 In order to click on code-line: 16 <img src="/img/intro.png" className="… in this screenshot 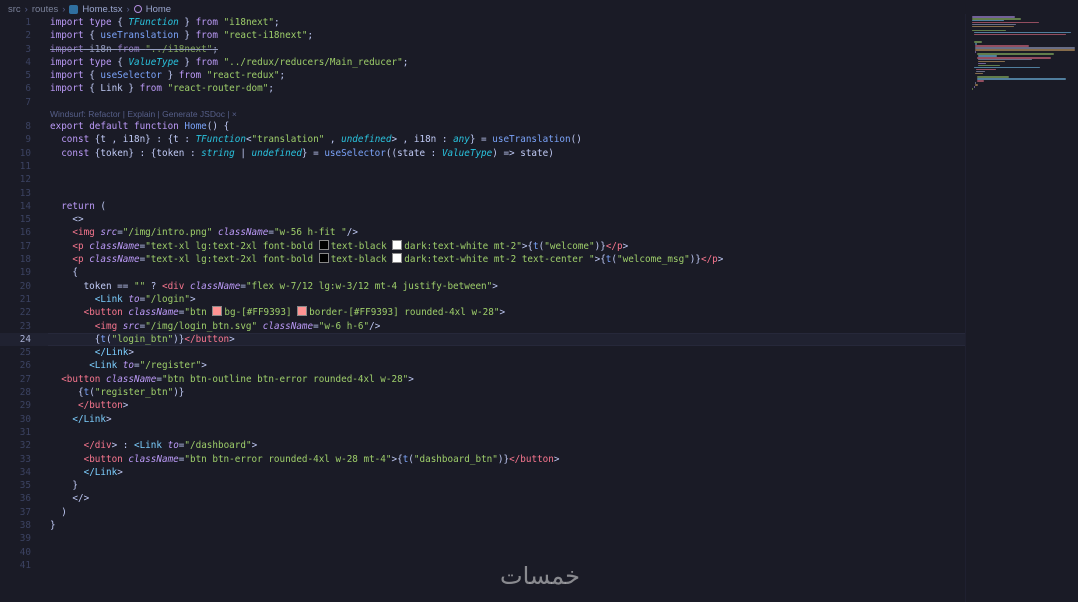, I will do `click(482, 232)`.